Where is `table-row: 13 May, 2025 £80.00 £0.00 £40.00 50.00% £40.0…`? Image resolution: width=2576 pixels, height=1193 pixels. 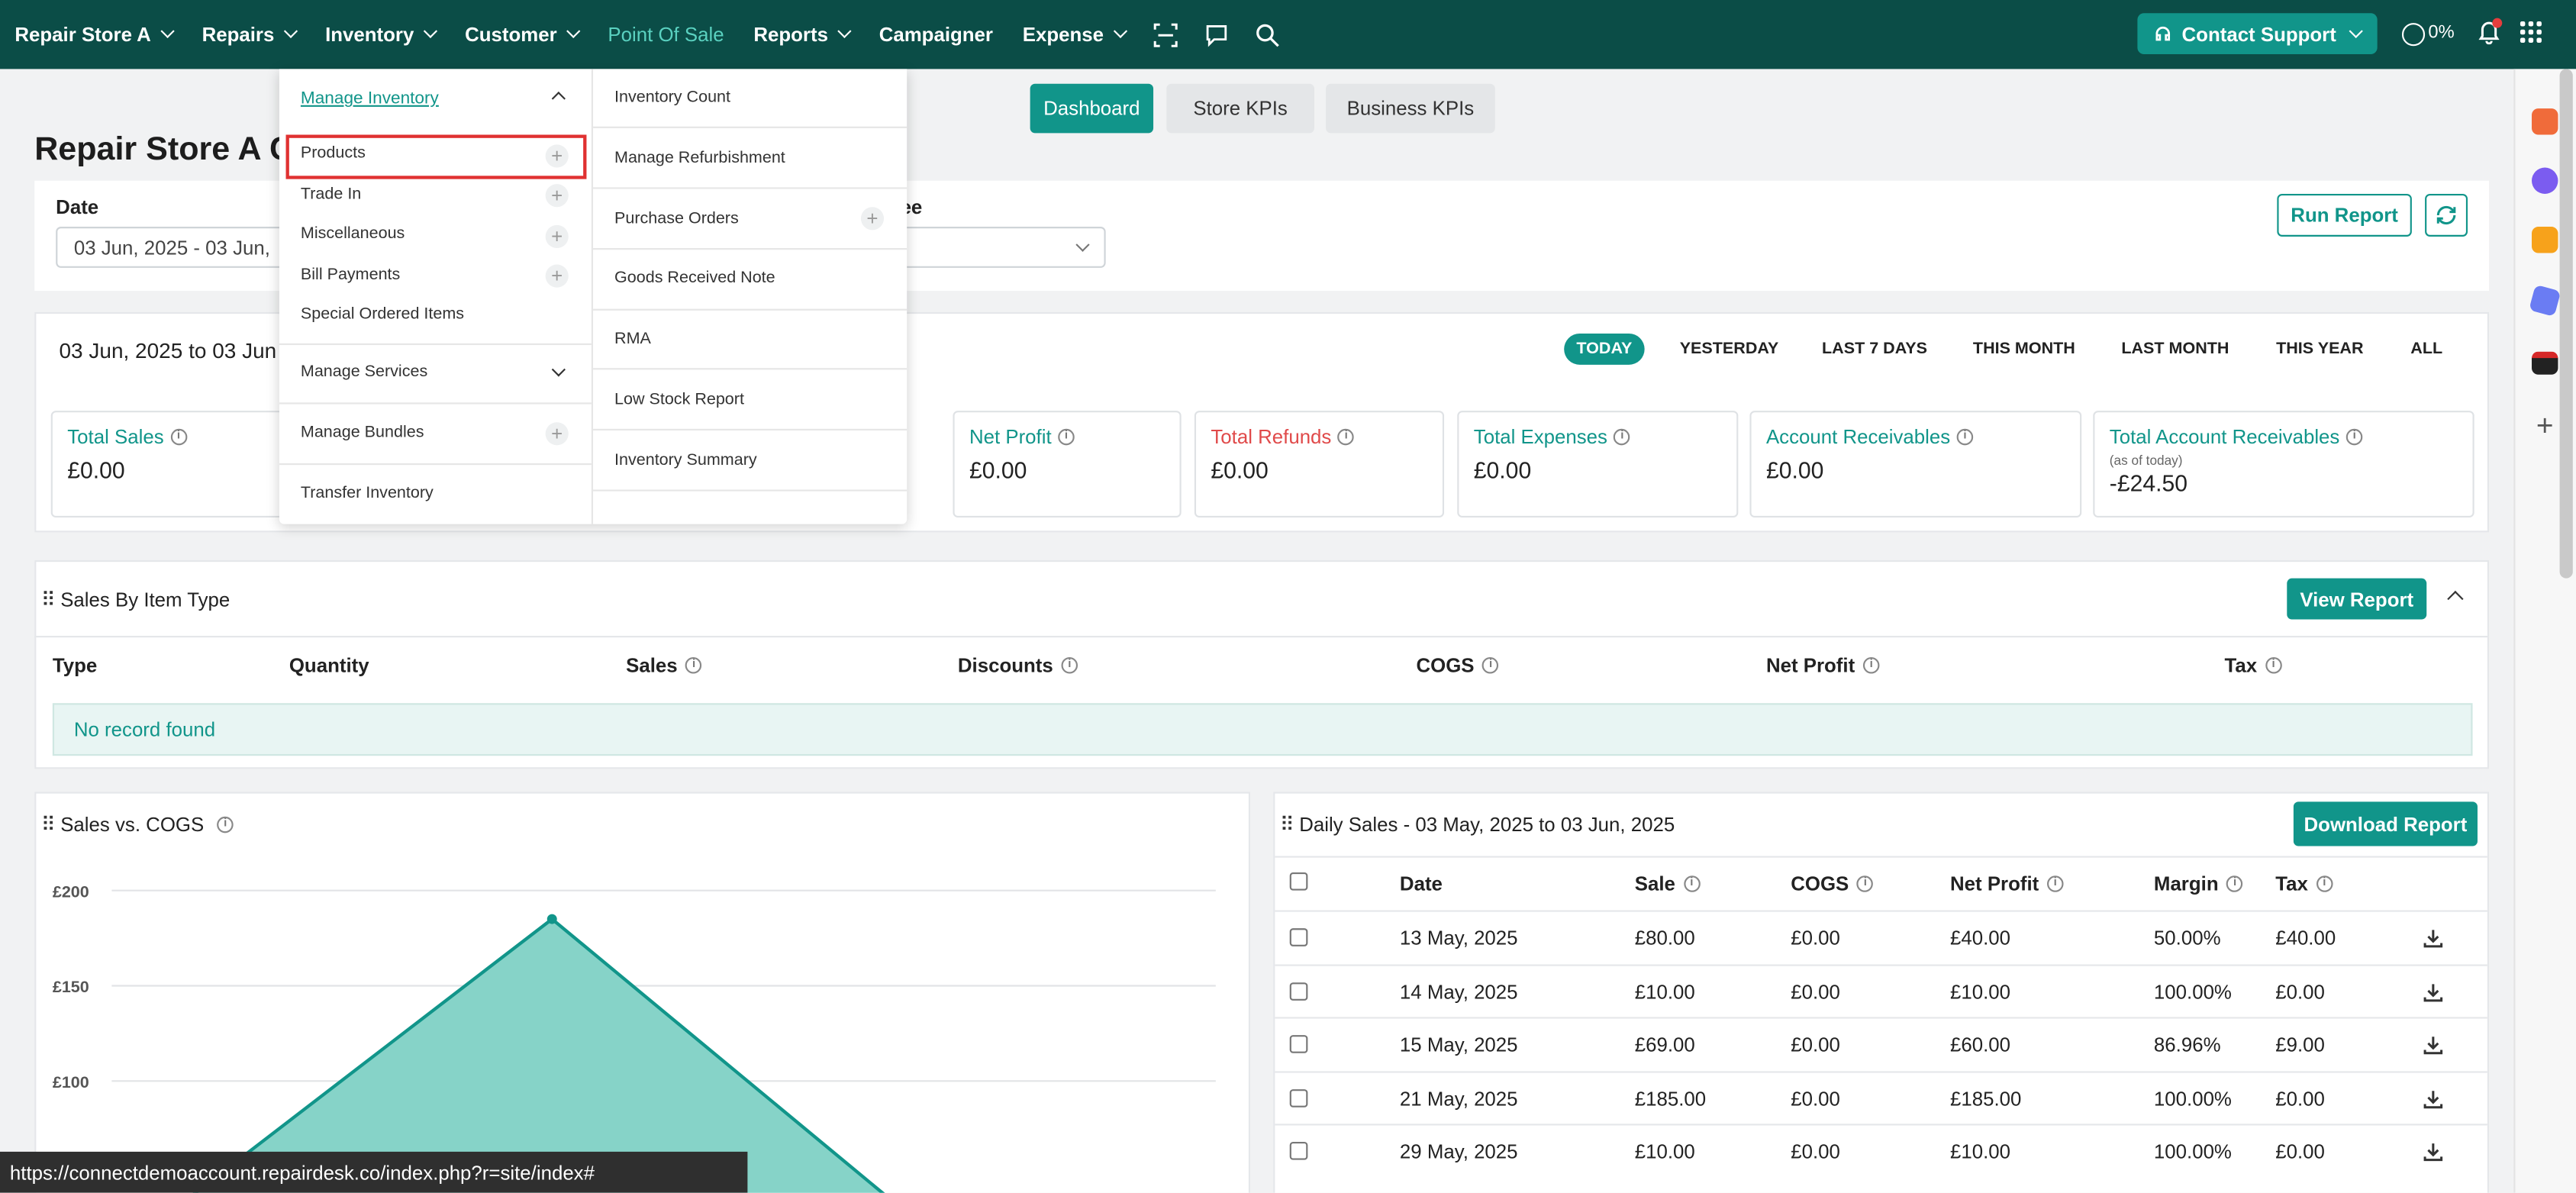
table-row: 13 May, 2025 £80.00 £0.00 £40.00 50.00% £40.0… is located at coordinates (1881, 936).